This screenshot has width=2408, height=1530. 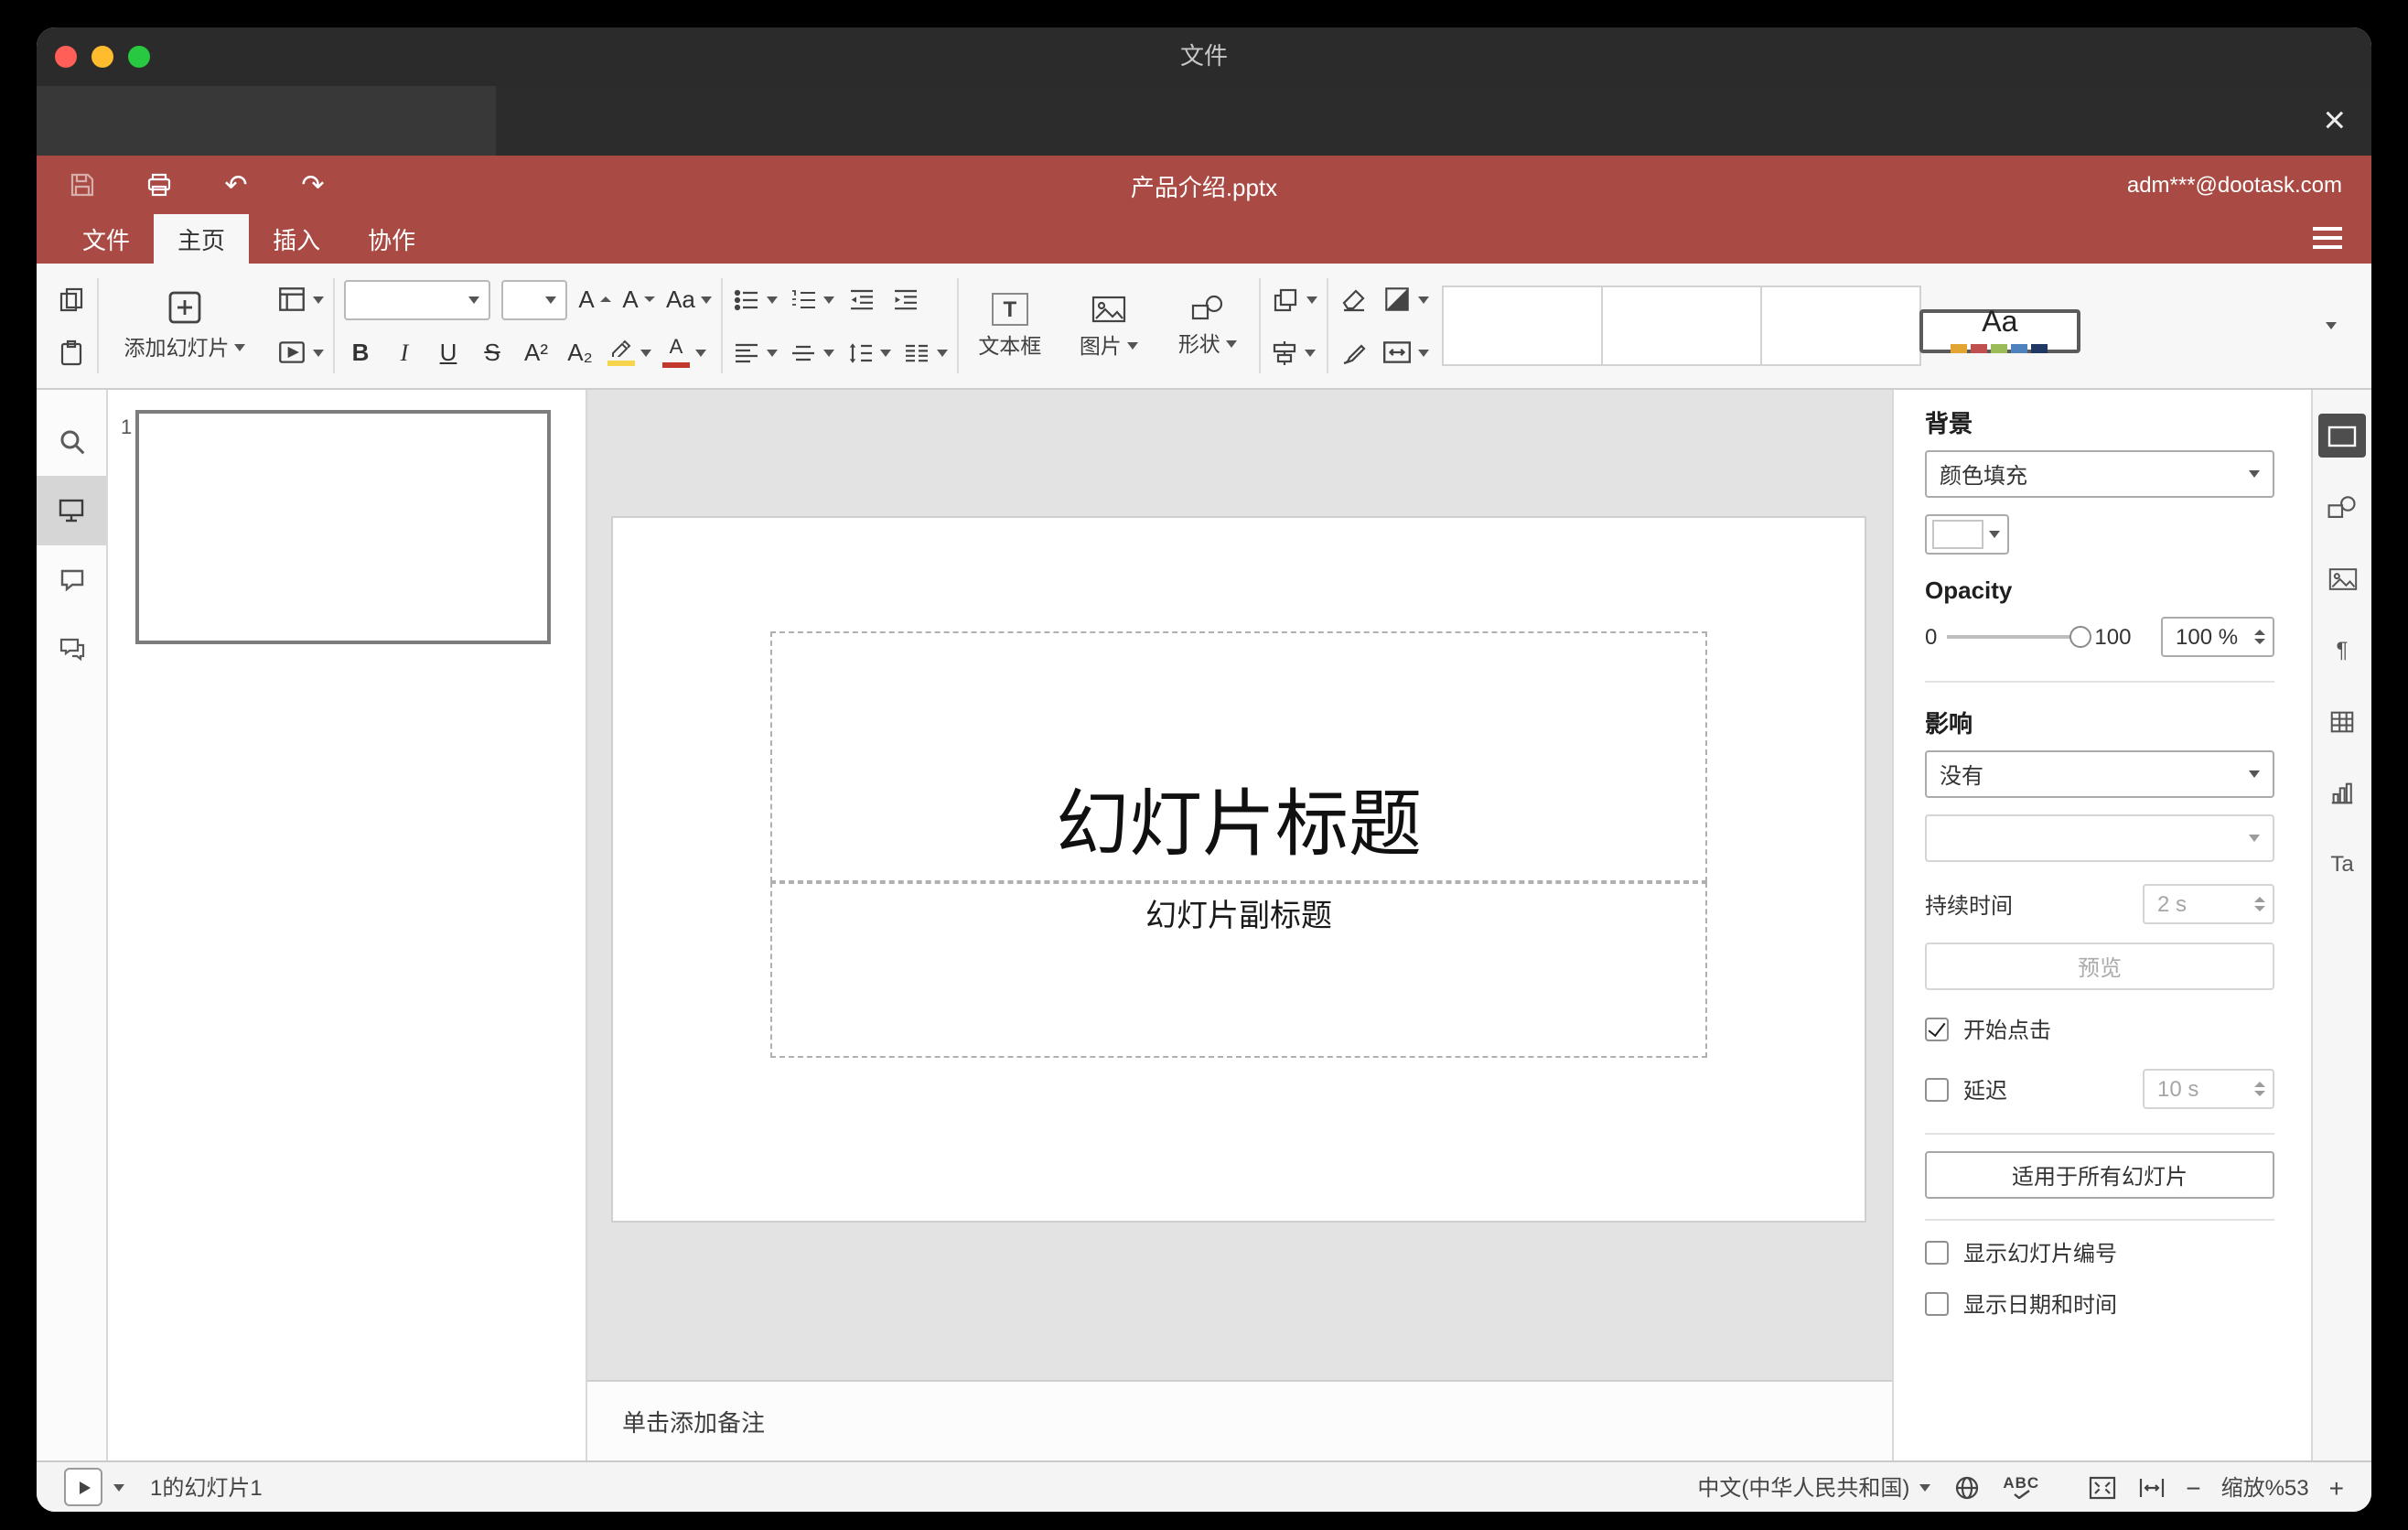 What do you see at coordinates (868, 352) in the screenshot?
I see `line-spacing-button` at bounding box center [868, 352].